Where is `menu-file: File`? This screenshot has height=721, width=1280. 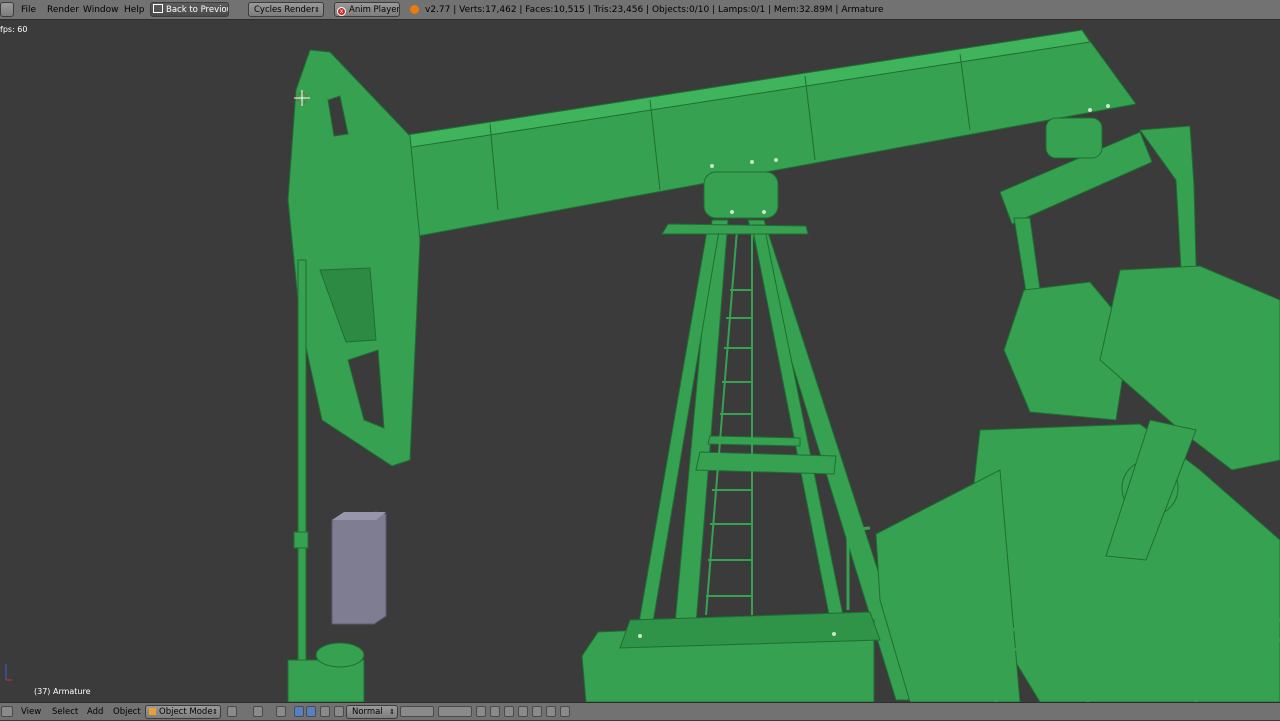
menu-file: File is located at coordinates (28, 10).